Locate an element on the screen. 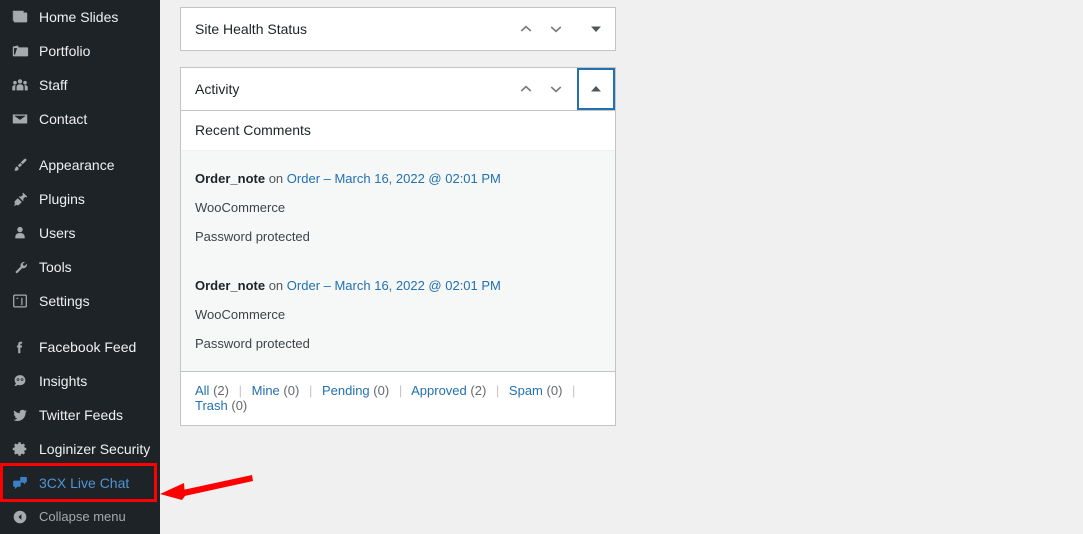  collapse-menu-button: Collapse menu is located at coordinates (80, 517).